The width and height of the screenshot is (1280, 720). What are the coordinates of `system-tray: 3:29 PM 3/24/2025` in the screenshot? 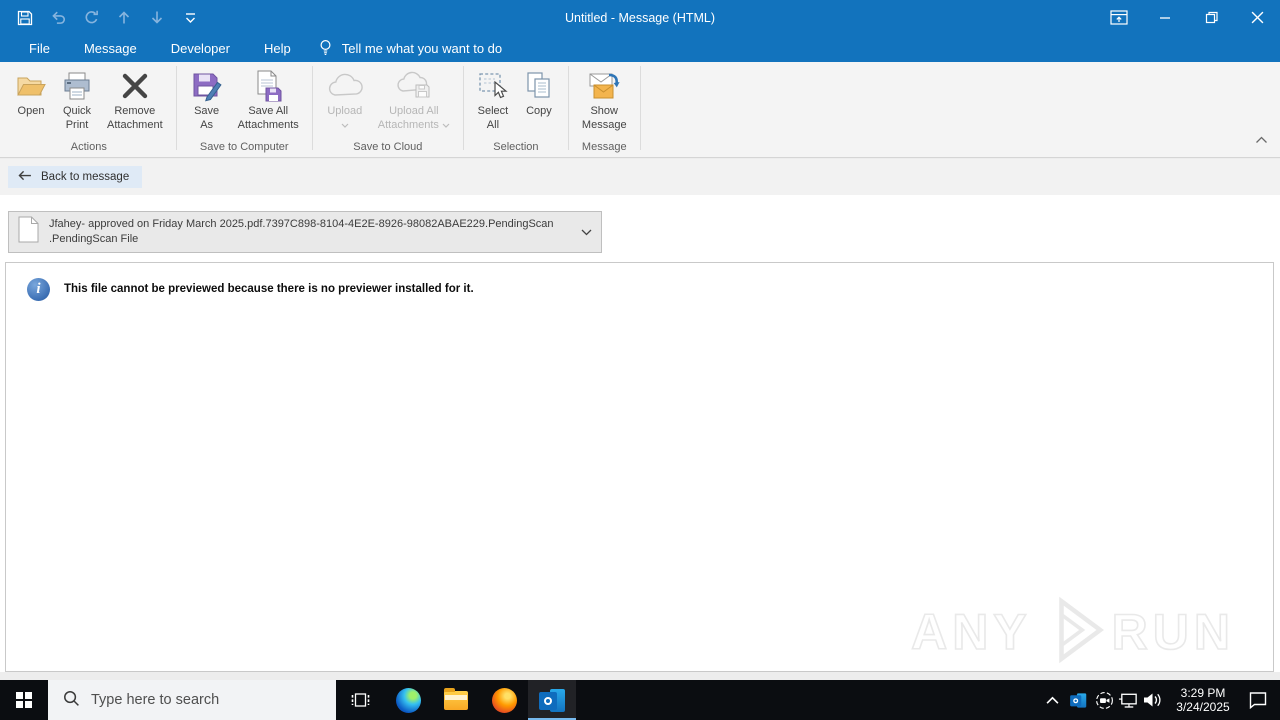 It's located at (1160, 700).